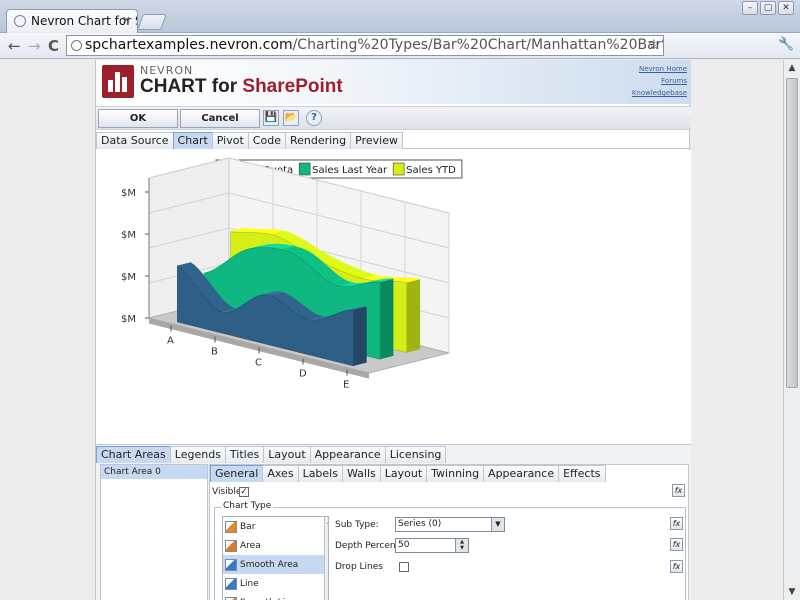  What do you see at coordinates (189, 45) in the screenshot?
I see `url-host: spchartexamples.nevron.com` at bounding box center [189, 45].